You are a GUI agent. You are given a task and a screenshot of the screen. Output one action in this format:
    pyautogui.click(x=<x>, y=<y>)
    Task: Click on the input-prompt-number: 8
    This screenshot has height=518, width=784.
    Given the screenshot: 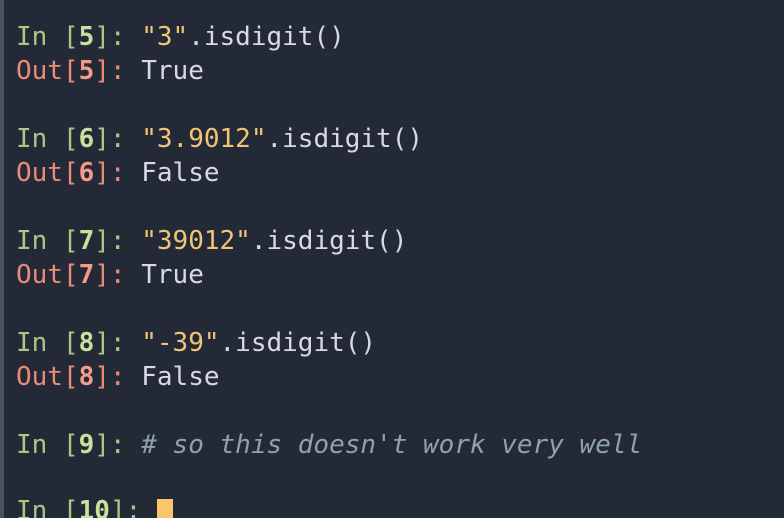 What is the action you would take?
    pyautogui.click(x=86, y=343)
    